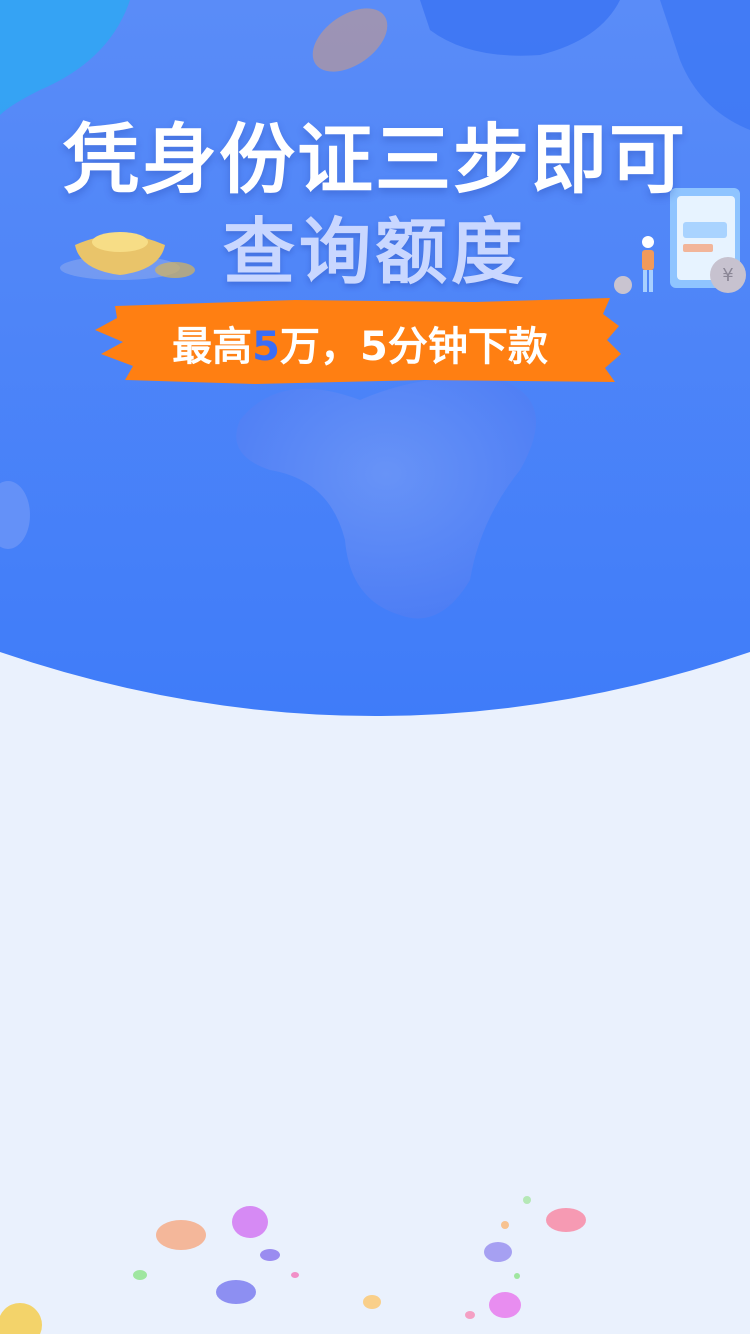 The image size is (750, 1334). What do you see at coordinates (375, 159) in the screenshot?
I see `headline-primary: 凭身份证三步即可` at bounding box center [375, 159].